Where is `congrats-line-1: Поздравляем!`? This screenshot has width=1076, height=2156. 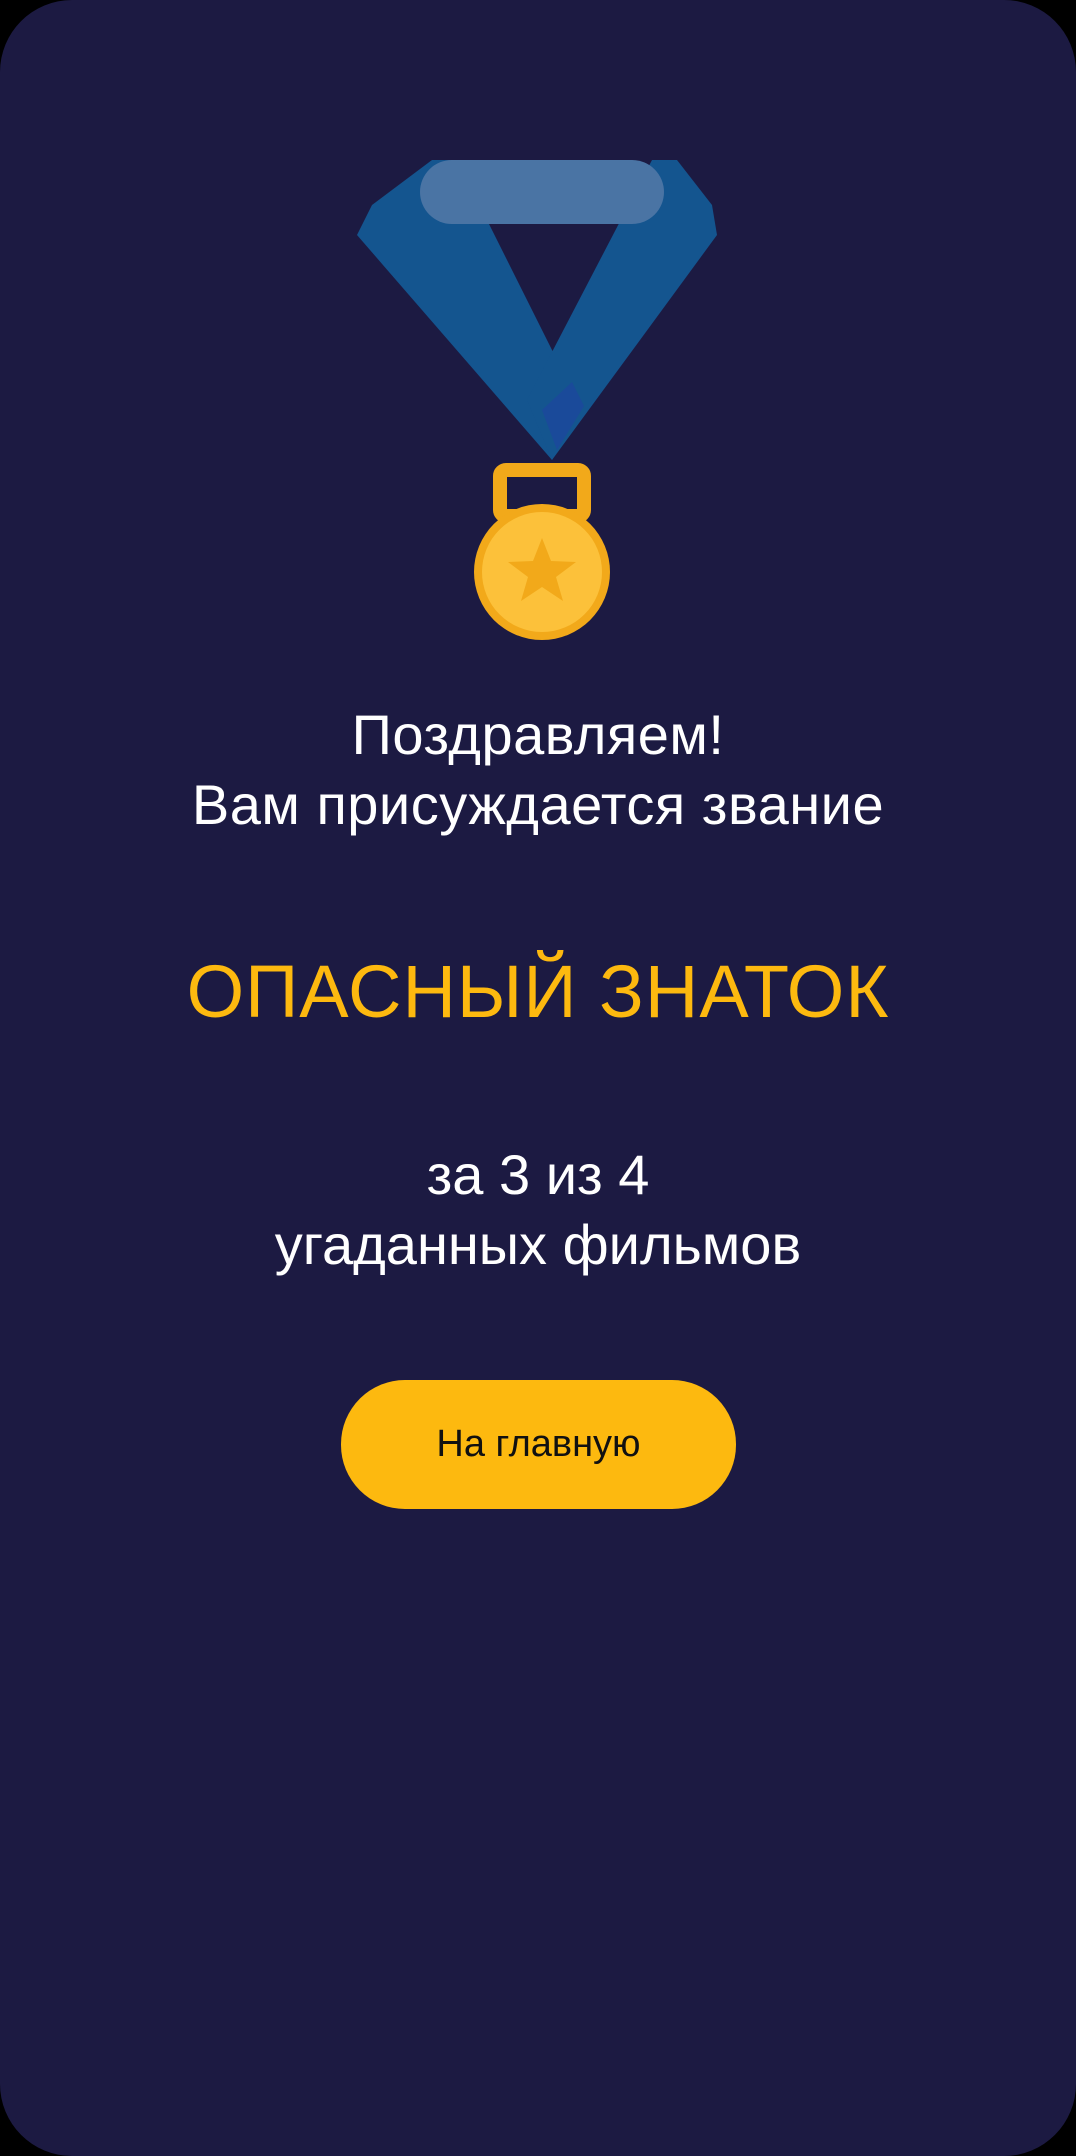
congrats-line-1: Поздравляем! is located at coordinates (538, 734).